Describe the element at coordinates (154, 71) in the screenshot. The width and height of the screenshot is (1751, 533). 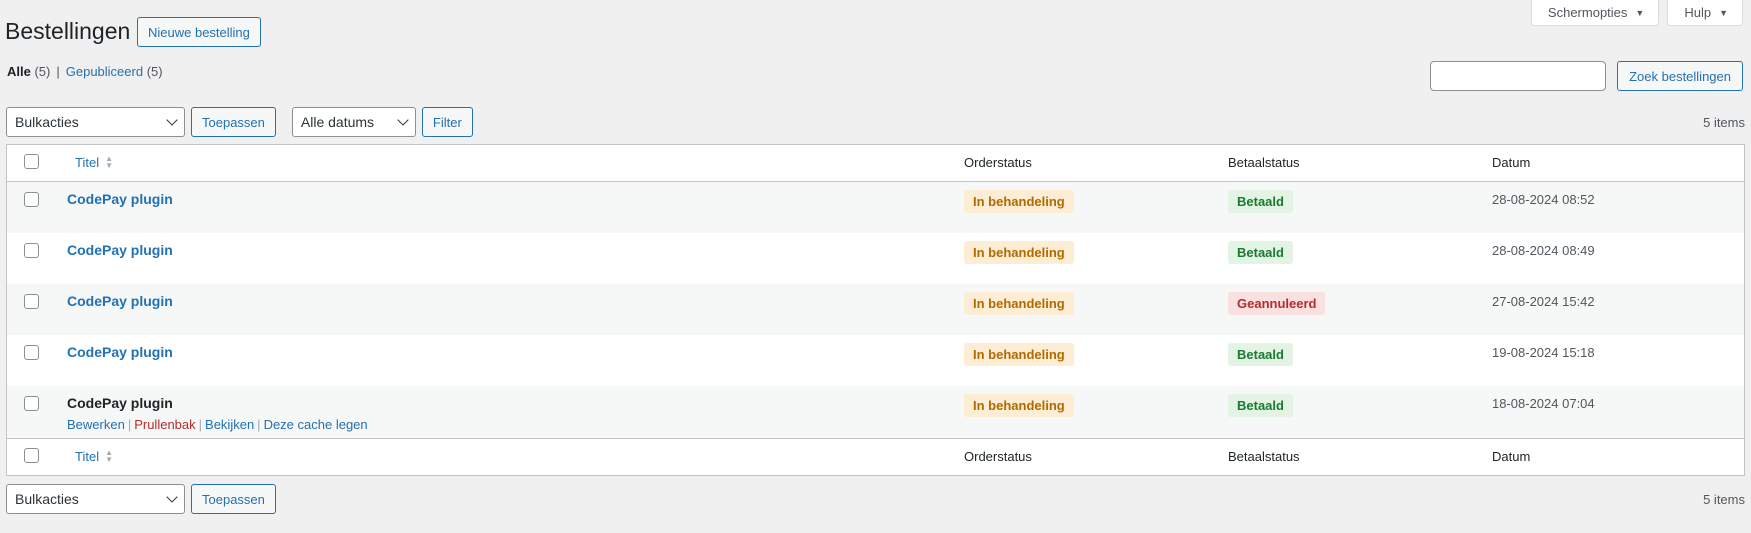
I see `view-published-count: (5)` at that location.